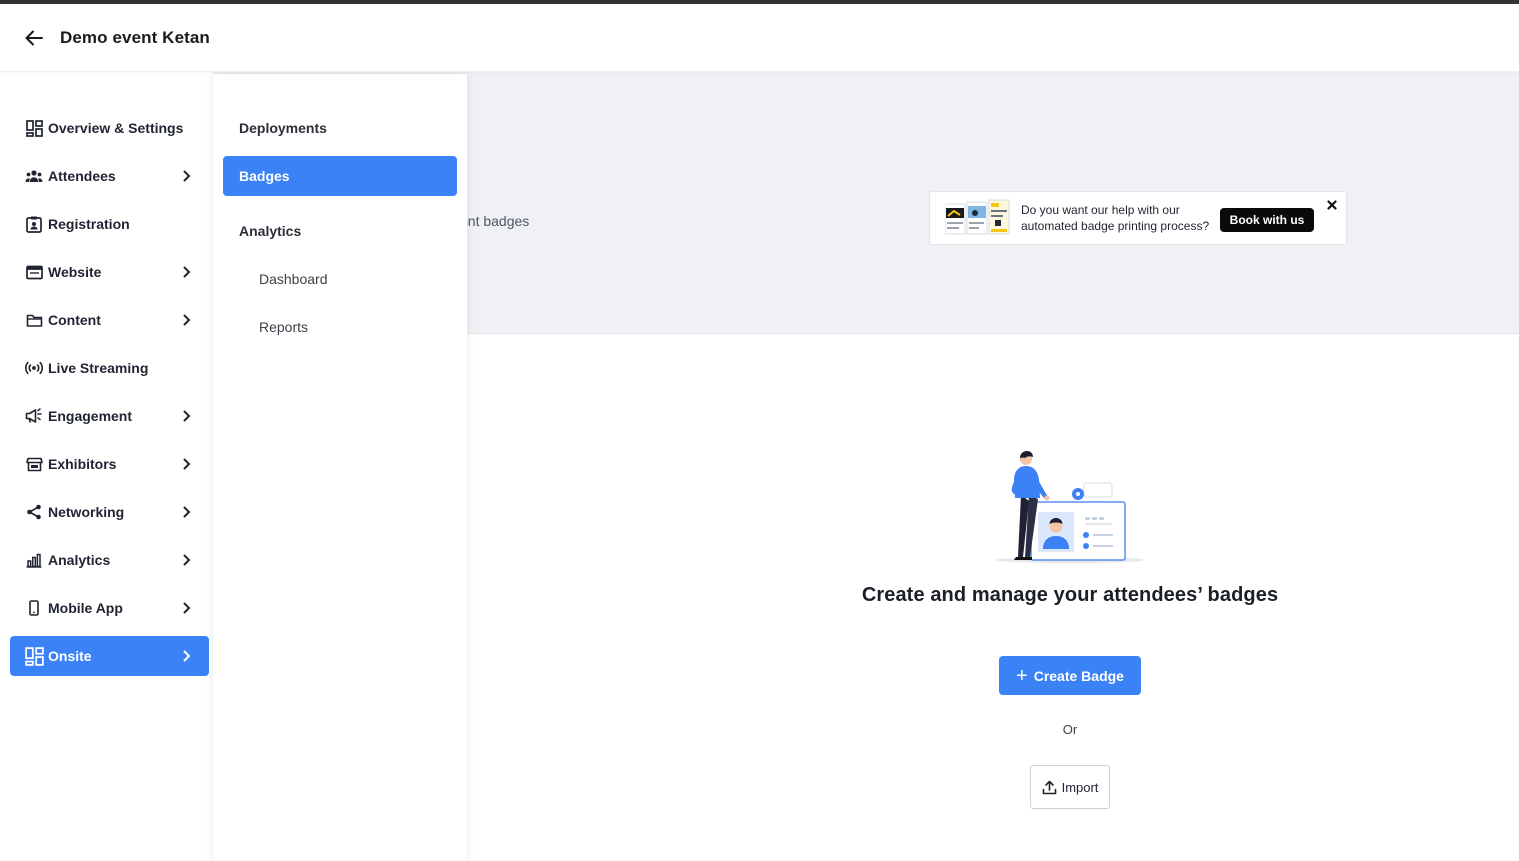  What do you see at coordinates (70, 656) in the screenshot?
I see `sidebar-item-label: Onsite` at bounding box center [70, 656].